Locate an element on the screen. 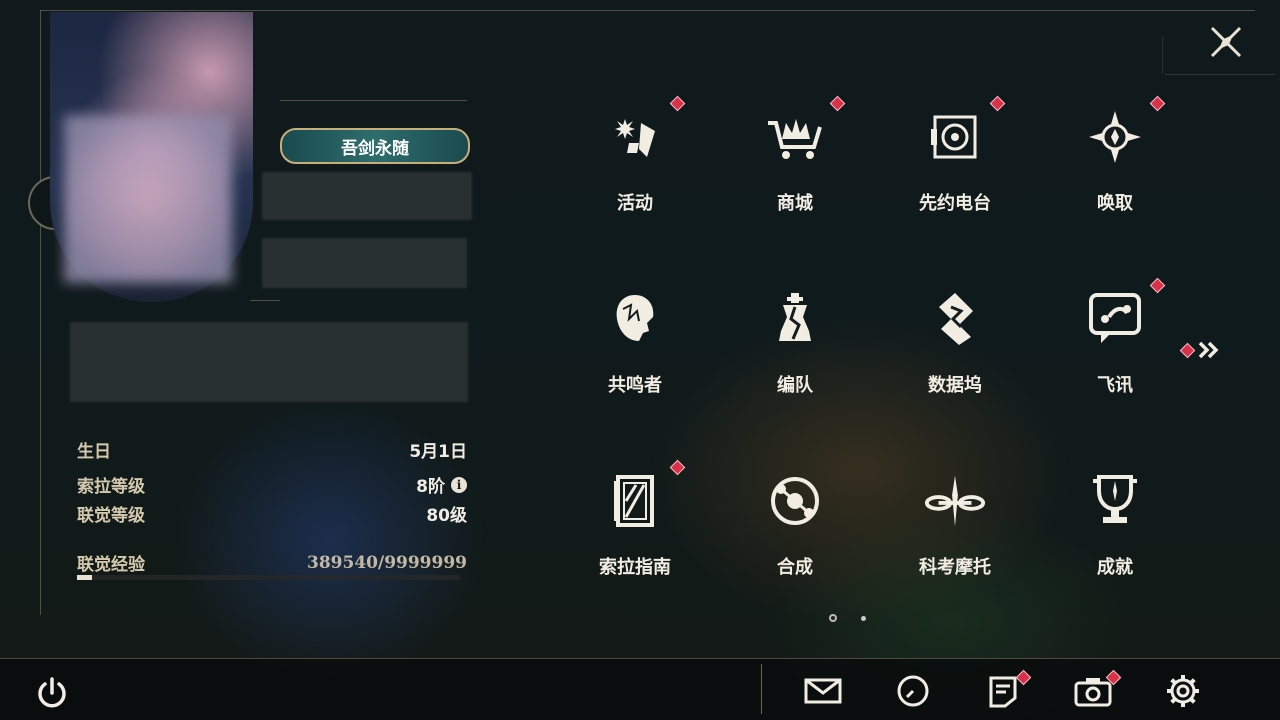 The image size is (1280, 720). menu-item-motorbike: 科考摩托 is located at coordinates (955, 539).